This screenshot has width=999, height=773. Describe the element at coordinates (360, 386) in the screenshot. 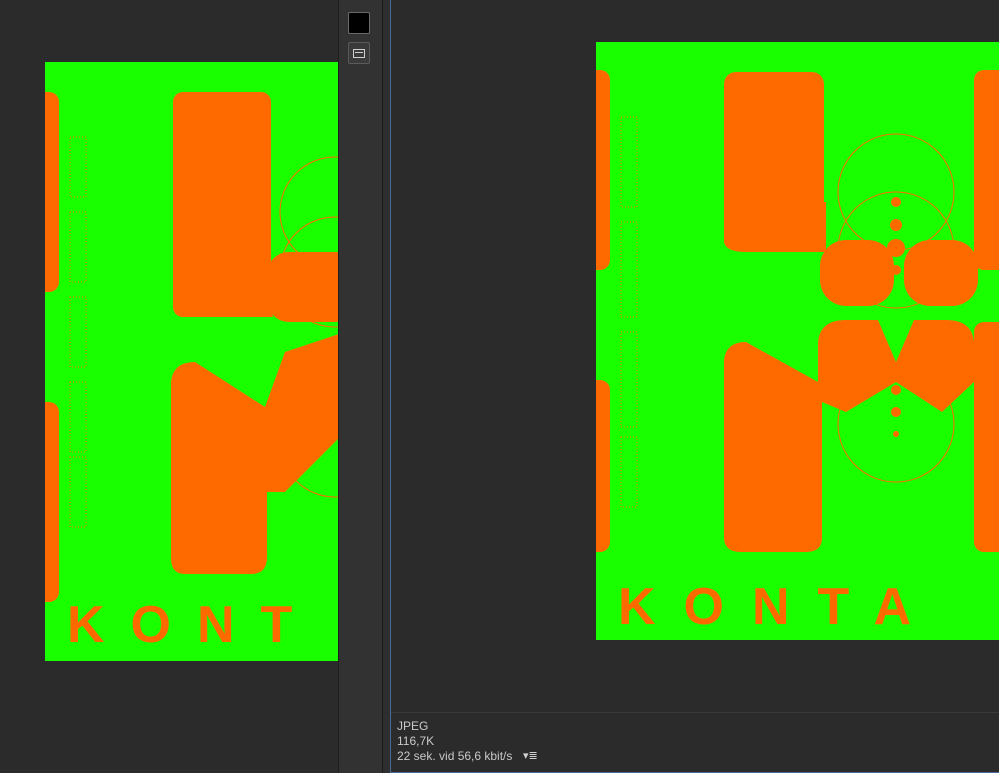

I see `tool-panel` at that location.